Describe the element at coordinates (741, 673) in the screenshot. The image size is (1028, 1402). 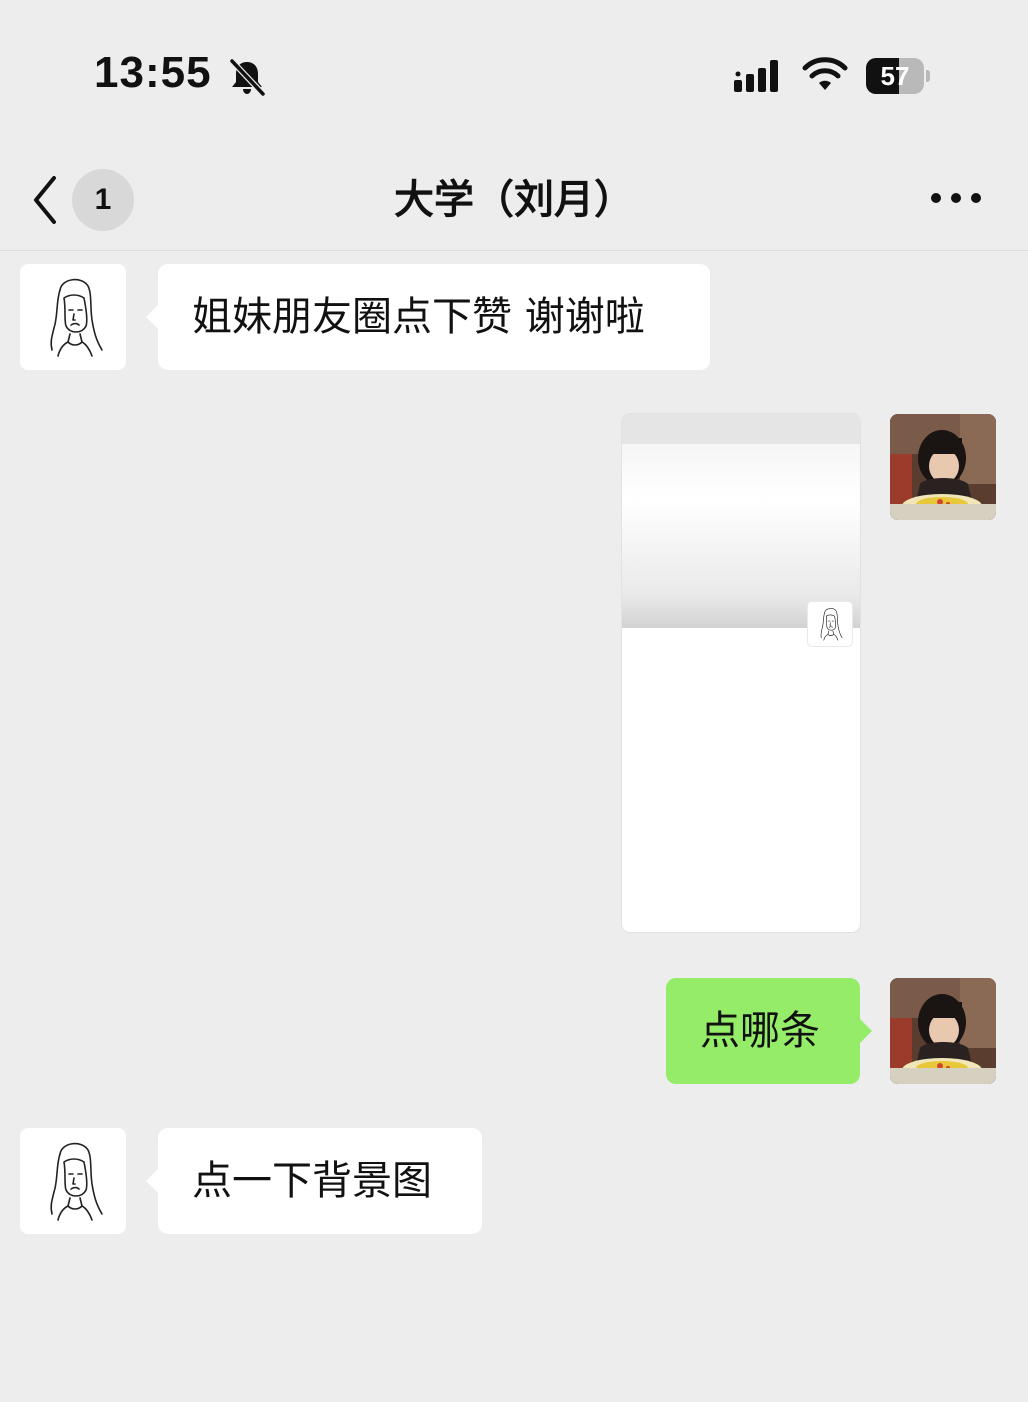
I see `message-image` at that location.